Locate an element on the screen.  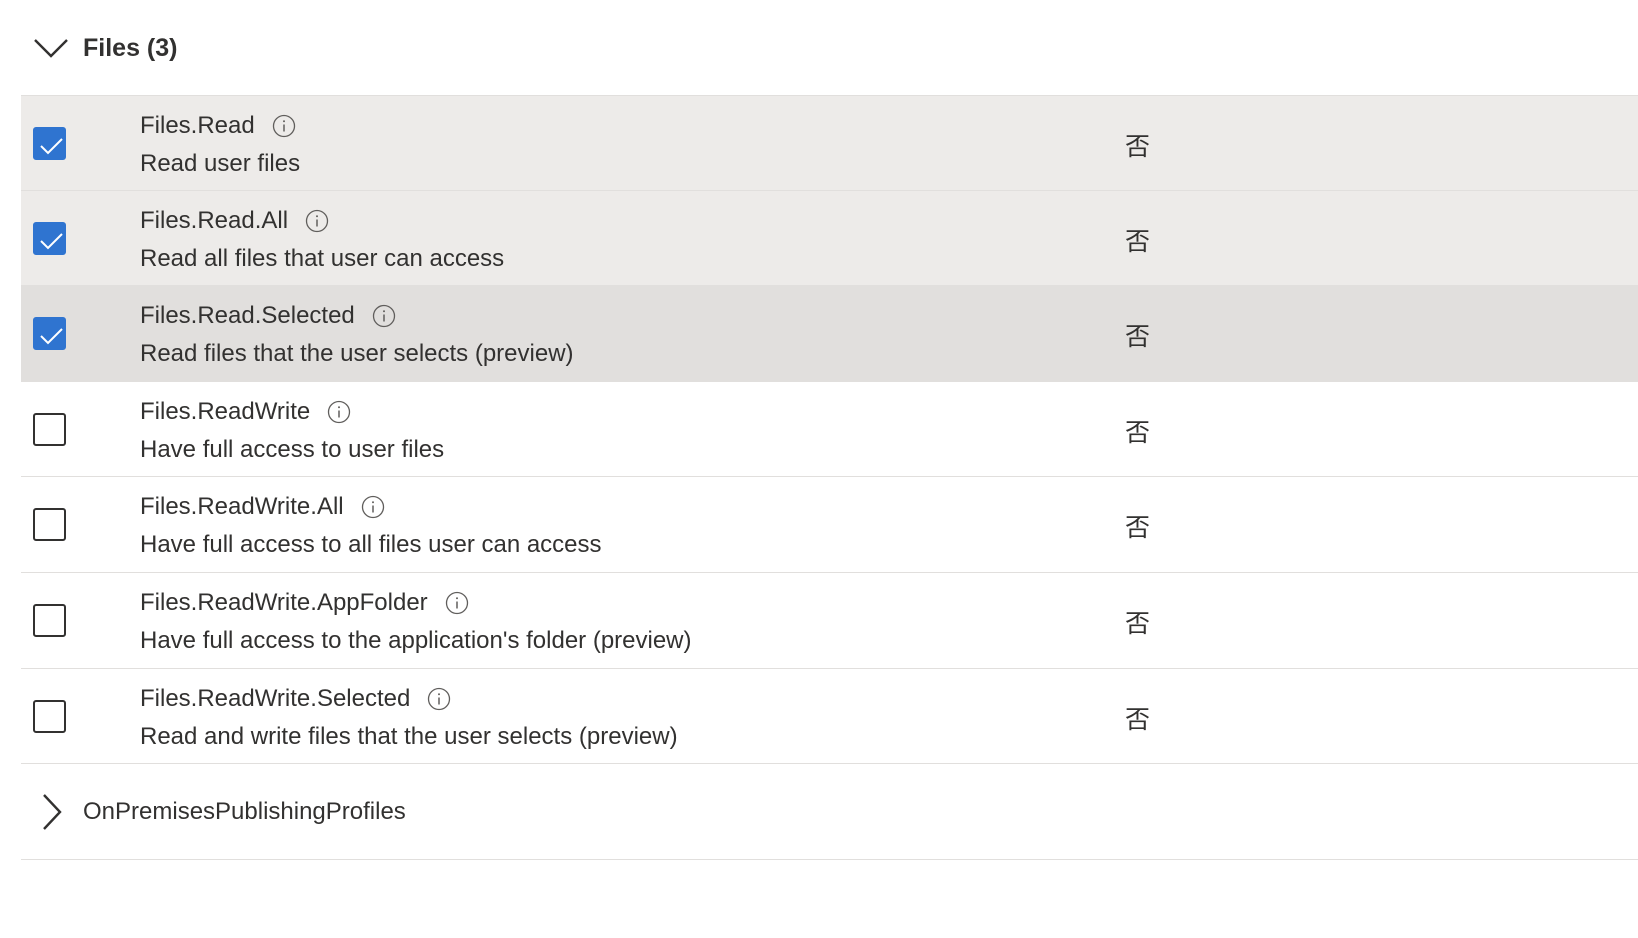
permission-name-wrap: Files.ReadWrite.Selected is located at coordinates (295, 699).